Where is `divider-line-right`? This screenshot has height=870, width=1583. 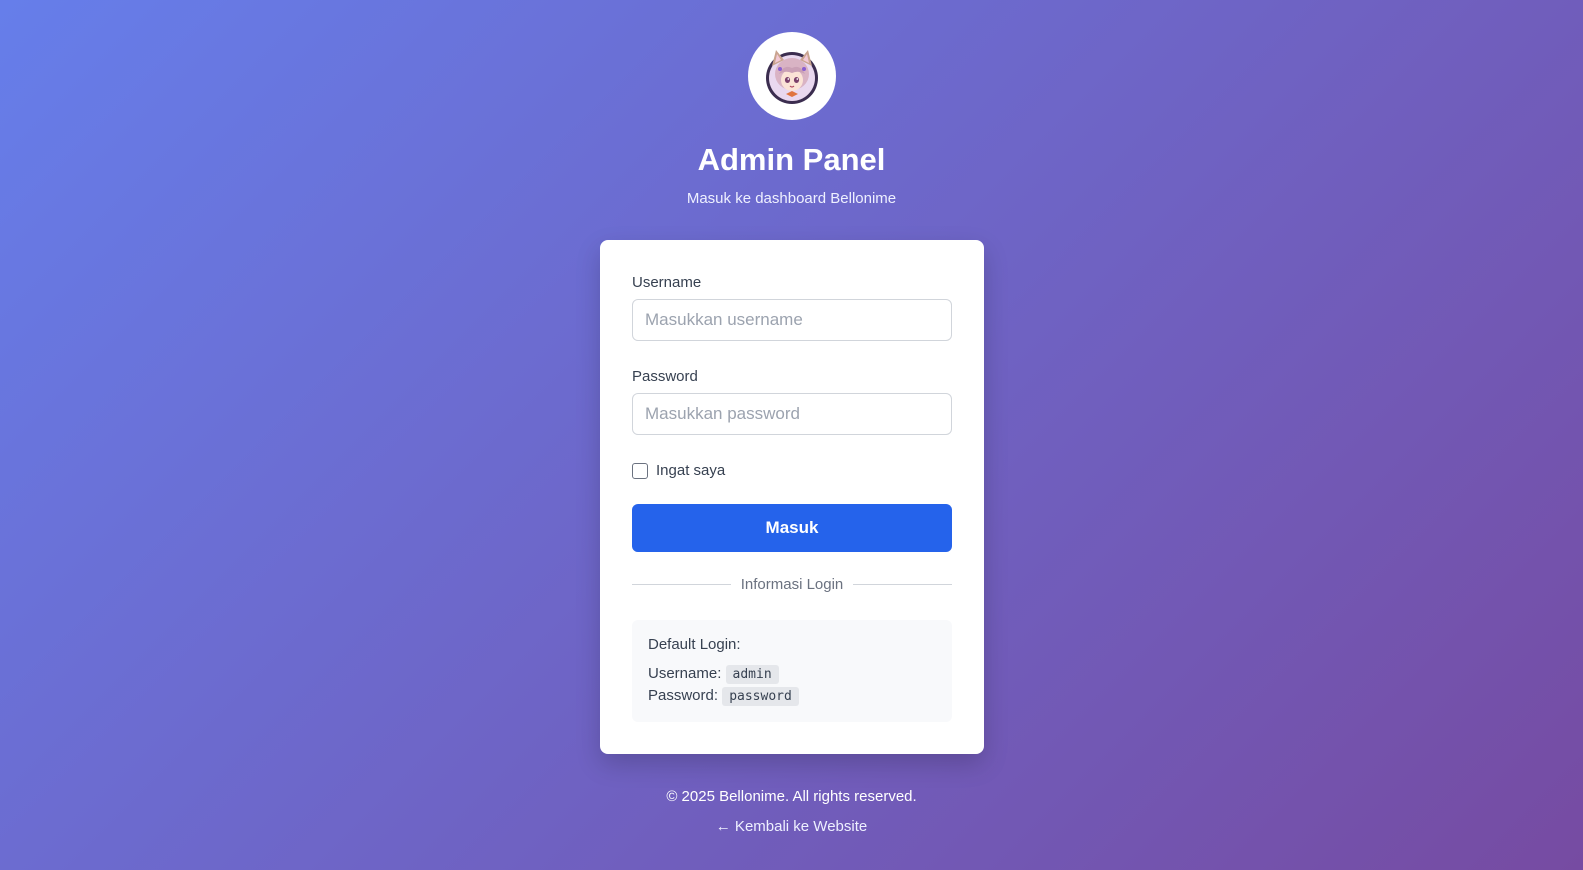 divider-line-right is located at coordinates (902, 584).